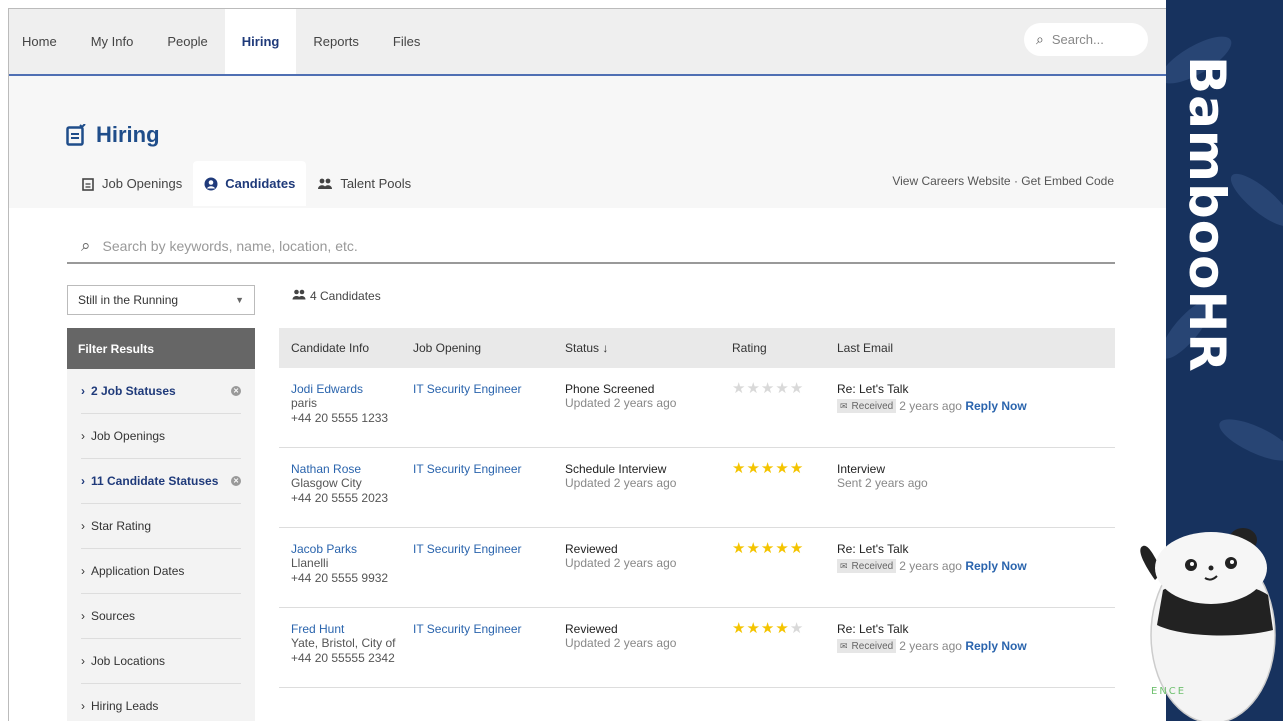 The width and height of the screenshot is (1283, 721). What do you see at coordinates (304, 403) in the screenshot?
I see `candidate-location: paris` at bounding box center [304, 403].